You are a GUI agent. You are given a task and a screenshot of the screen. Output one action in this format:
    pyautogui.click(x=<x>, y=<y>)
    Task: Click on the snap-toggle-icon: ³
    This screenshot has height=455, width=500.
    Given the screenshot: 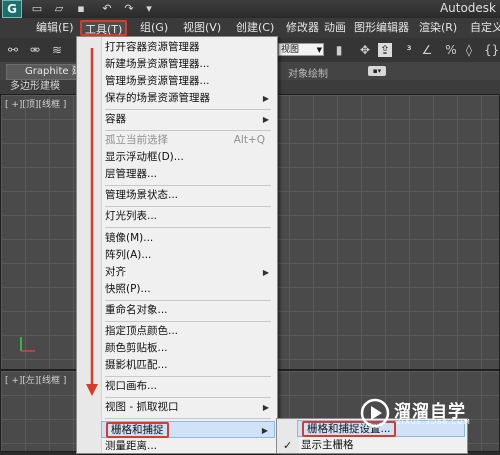 What is the action you would take?
    pyautogui.click(x=409, y=50)
    